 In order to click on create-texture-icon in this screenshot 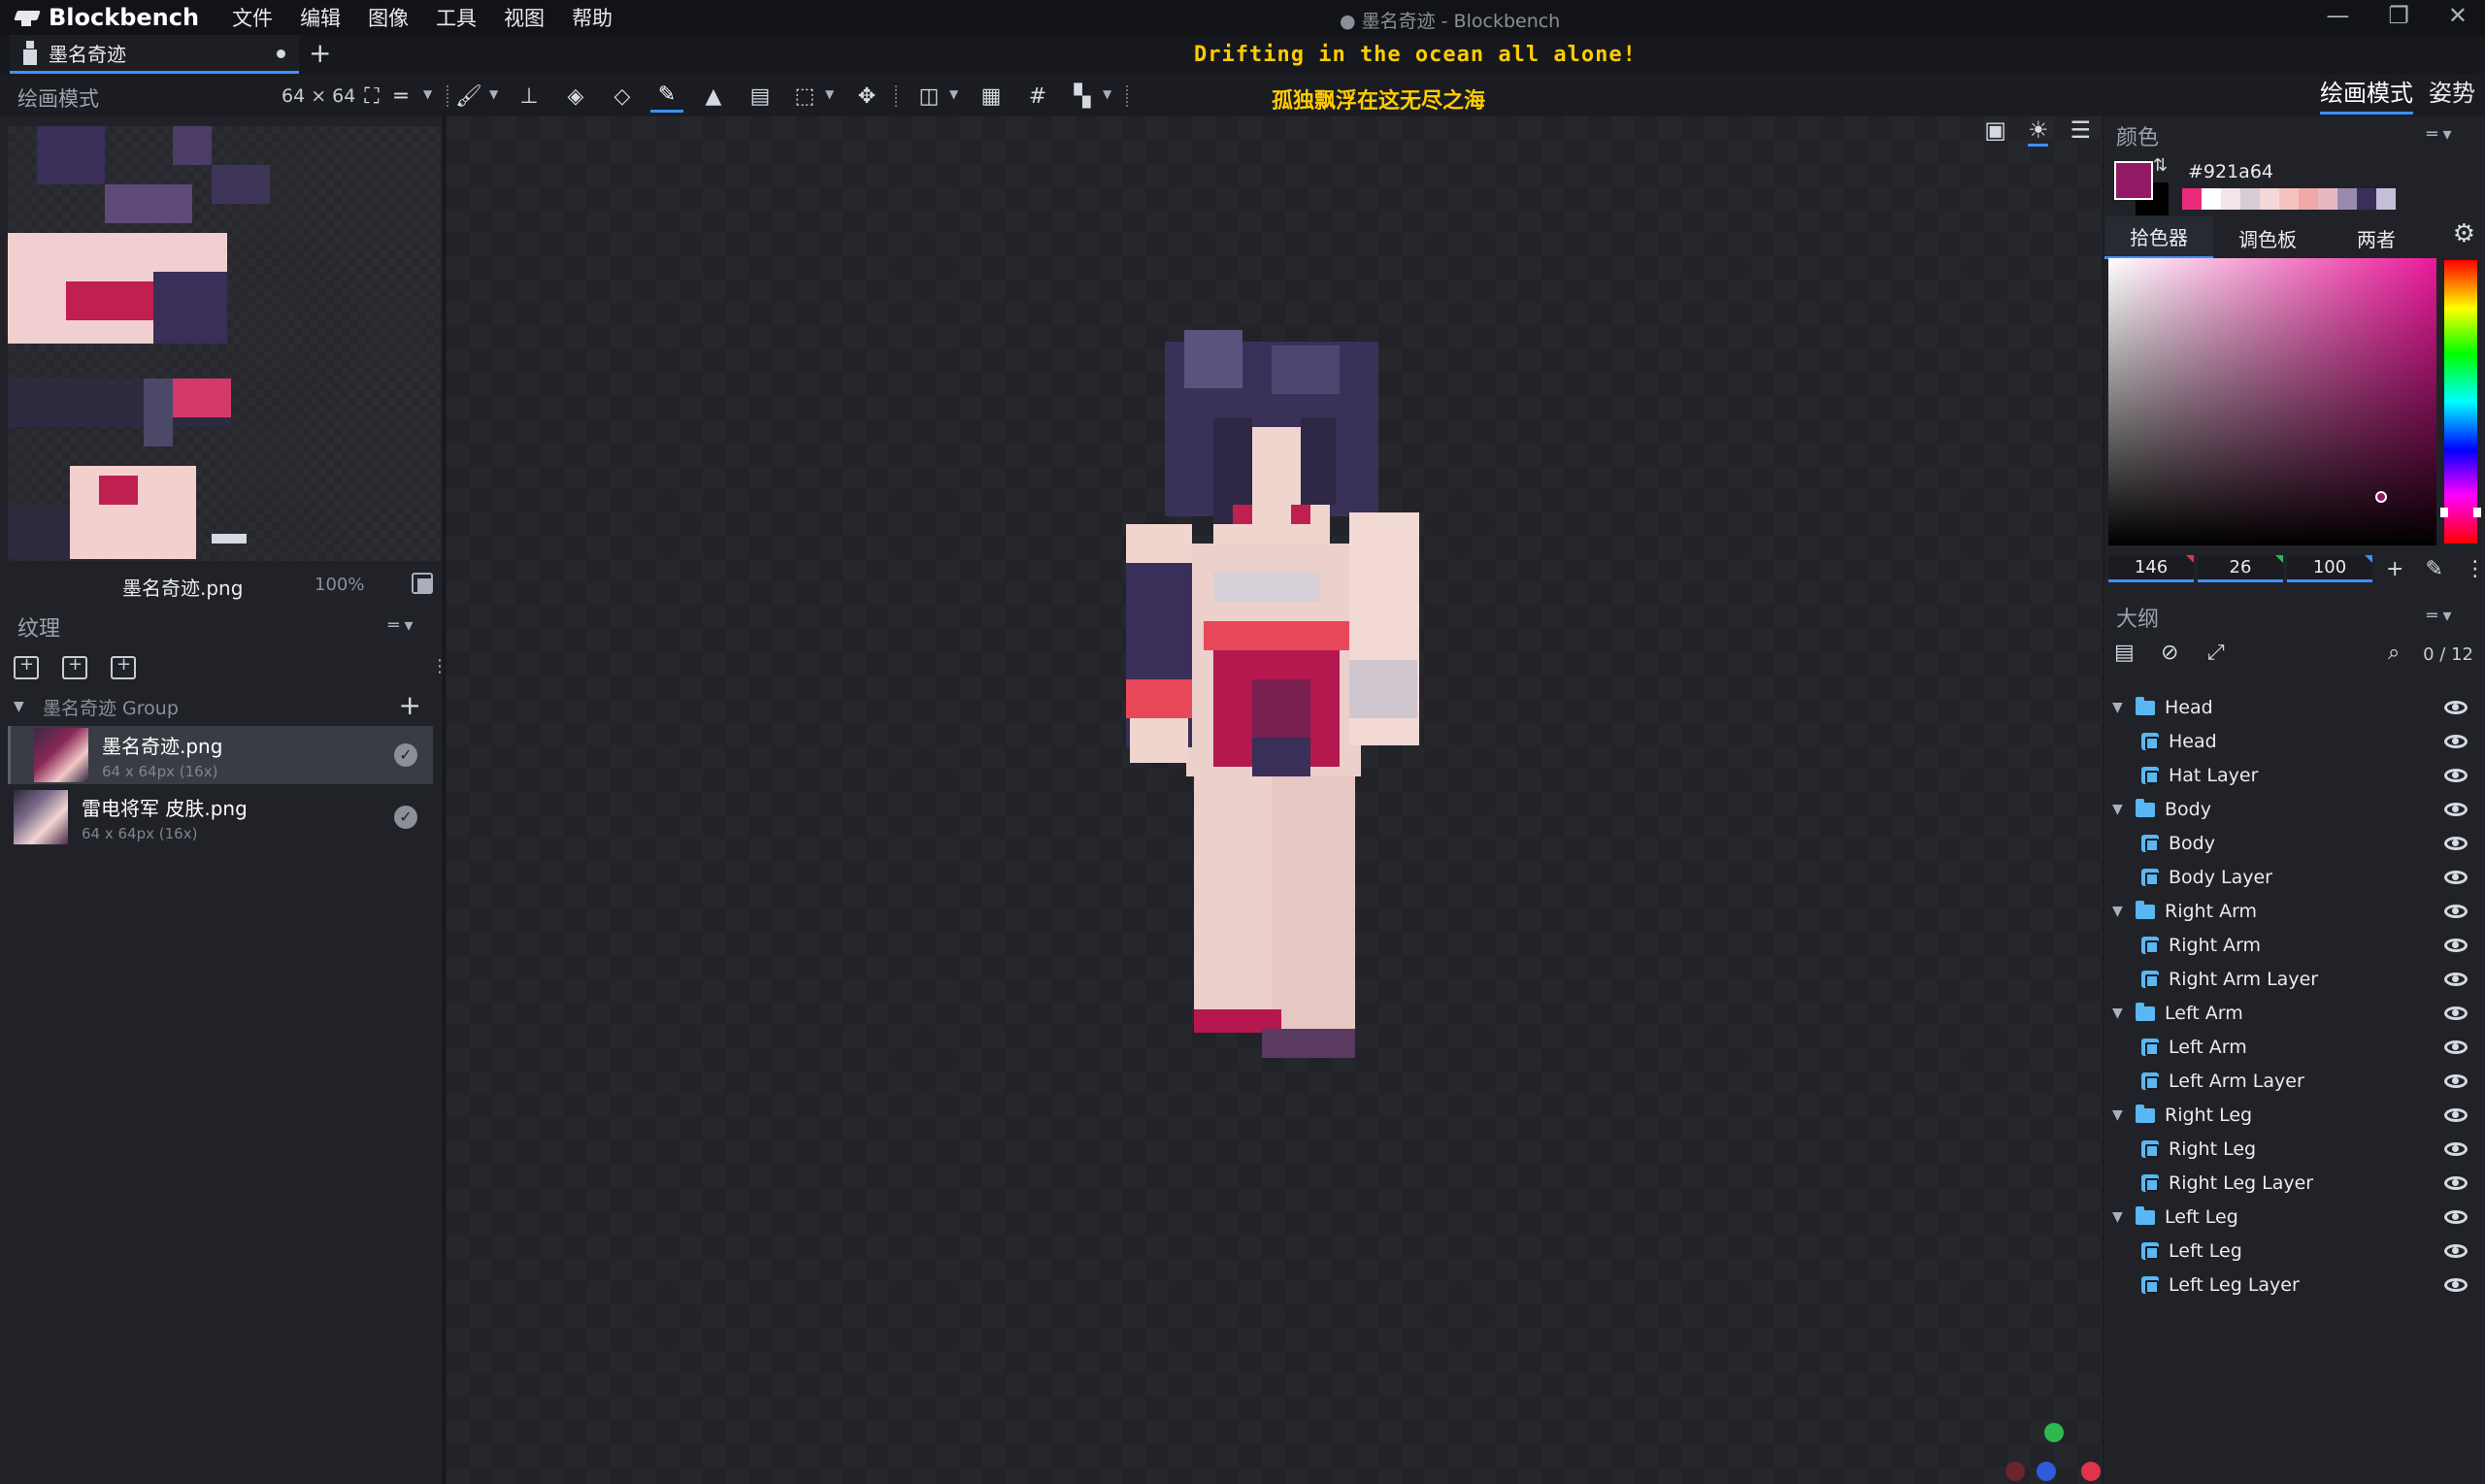, I will do `click(74, 666)`.